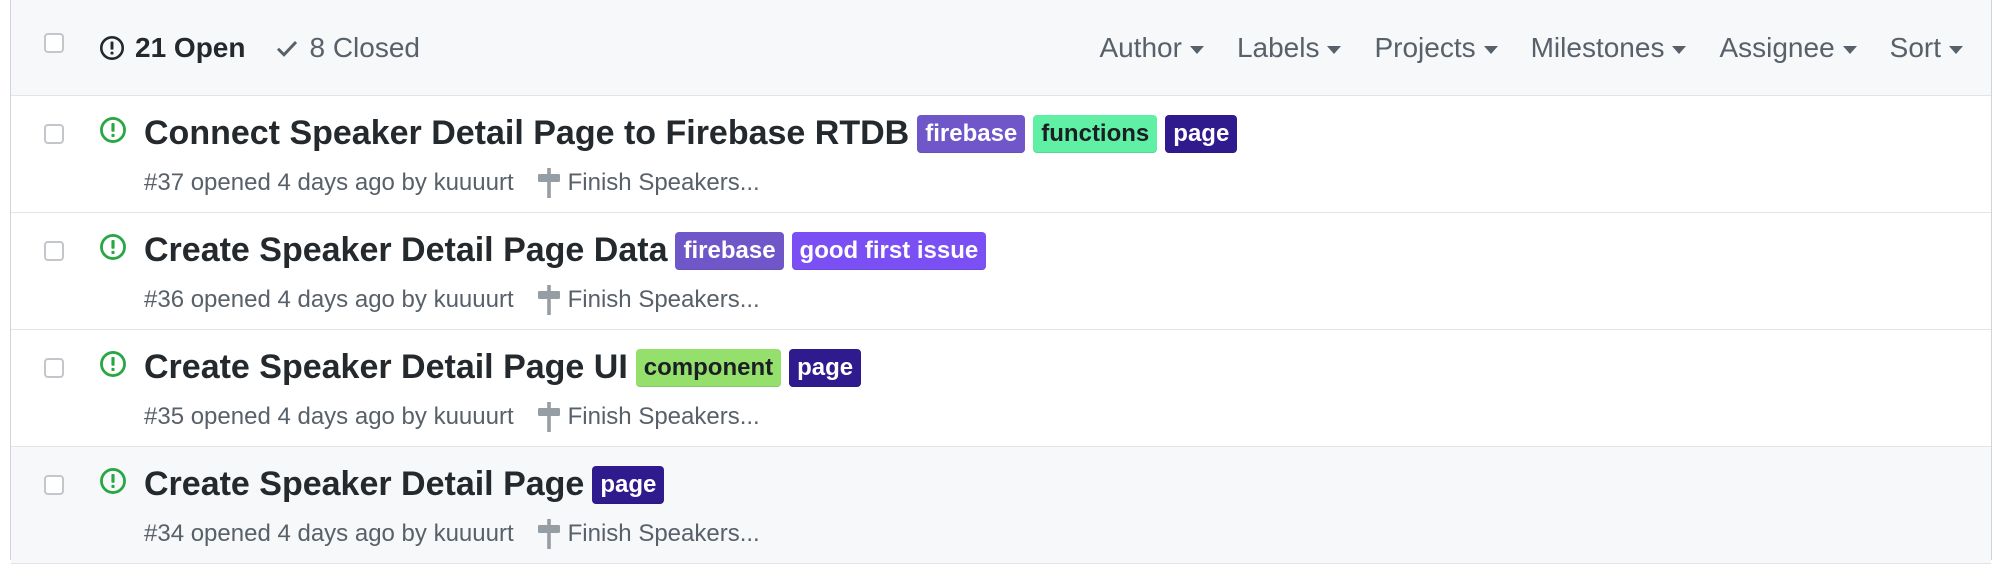 This screenshot has height=564, width=2002. I want to click on issue-meta: #37 opened 4 days ago by kuuuurt, so click(329, 182).